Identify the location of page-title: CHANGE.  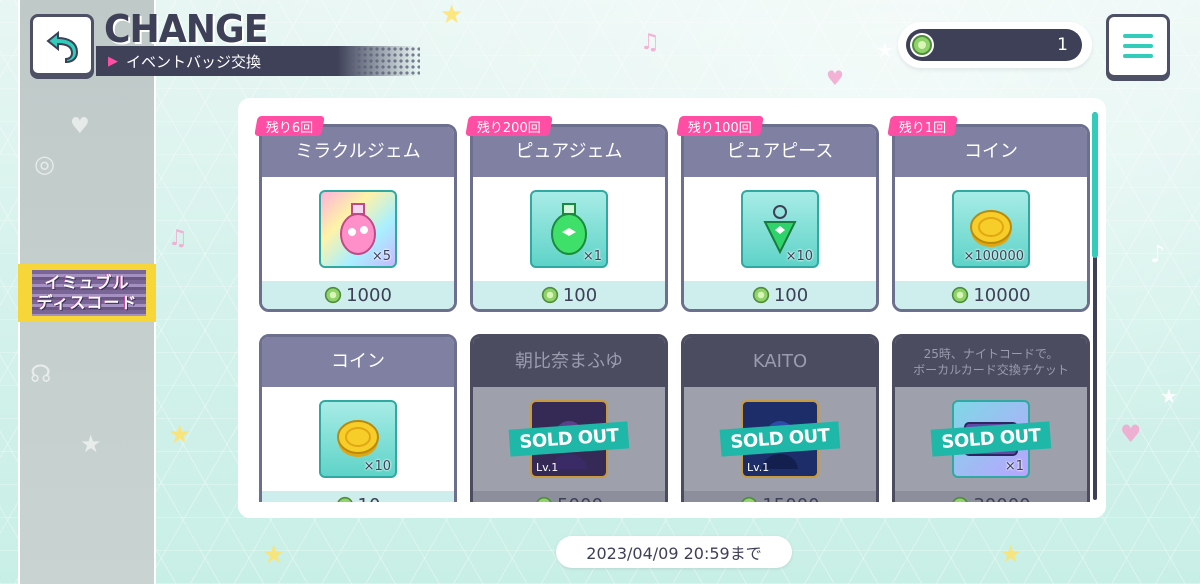
(186, 29).